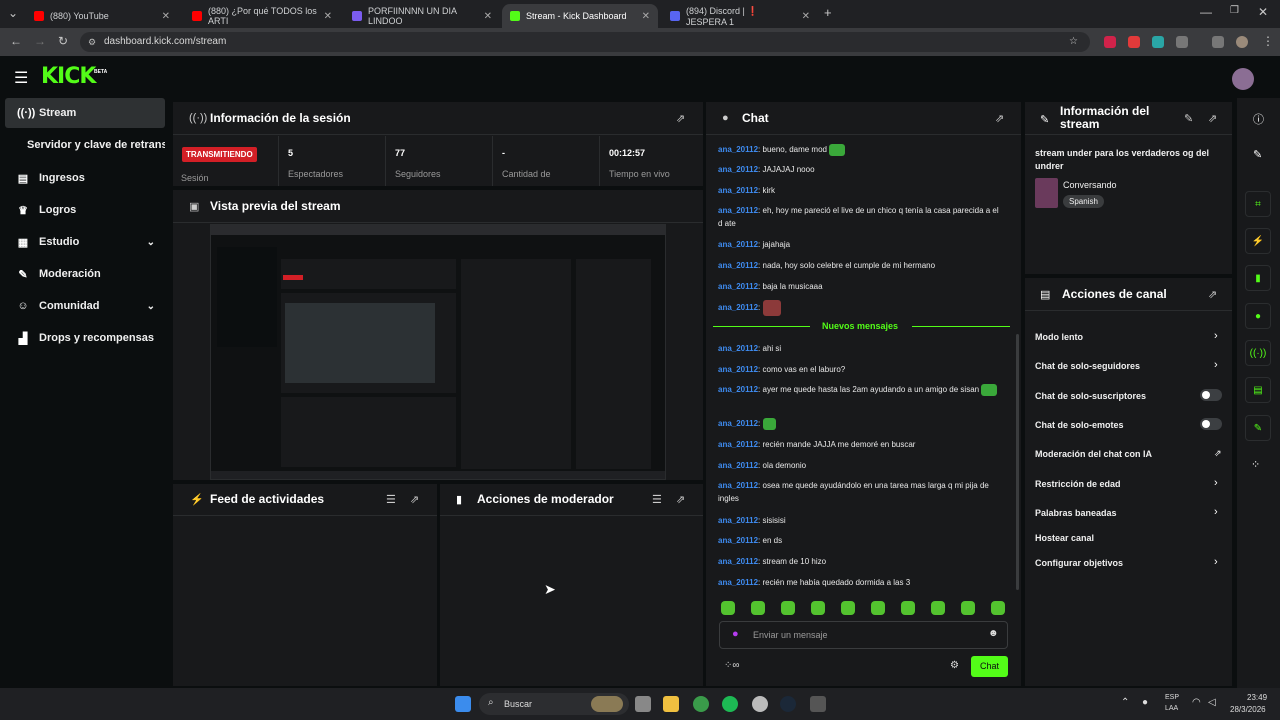 Image resolution: width=1280 pixels, height=720 pixels. Describe the element at coordinates (1093, 454) in the screenshot. I see `action-ai-moderation: Moderación del chat con IA` at that location.